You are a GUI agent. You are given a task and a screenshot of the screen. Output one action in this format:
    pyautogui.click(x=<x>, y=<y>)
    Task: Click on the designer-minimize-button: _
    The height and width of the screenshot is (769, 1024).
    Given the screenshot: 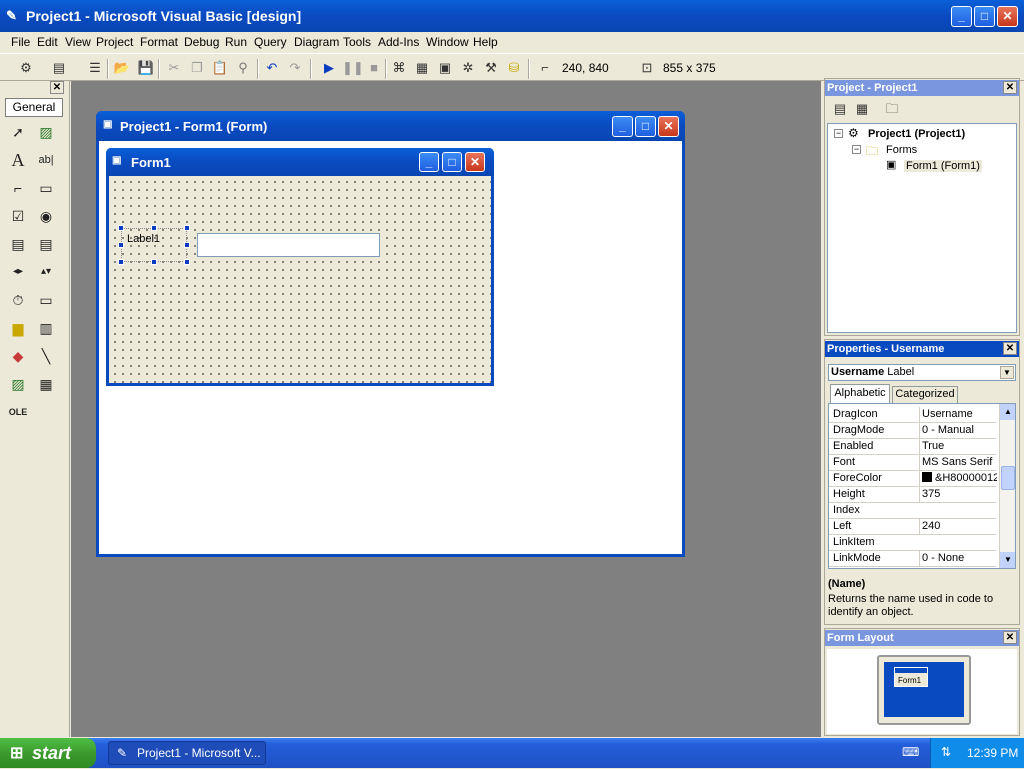 What is the action you would take?
    pyautogui.click(x=622, y=126)
    